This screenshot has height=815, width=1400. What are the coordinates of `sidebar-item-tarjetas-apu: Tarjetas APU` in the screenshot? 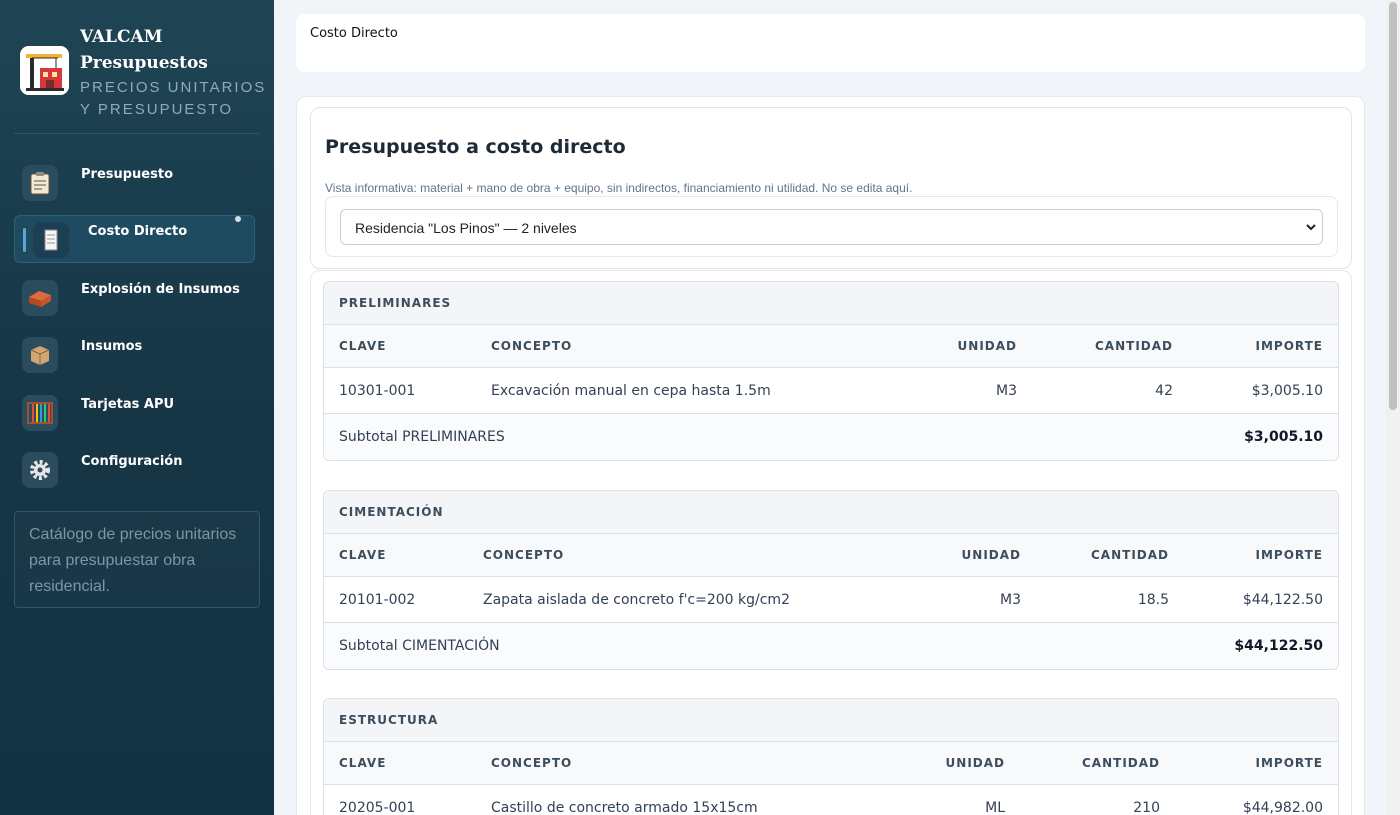 It's located at (134, 413).